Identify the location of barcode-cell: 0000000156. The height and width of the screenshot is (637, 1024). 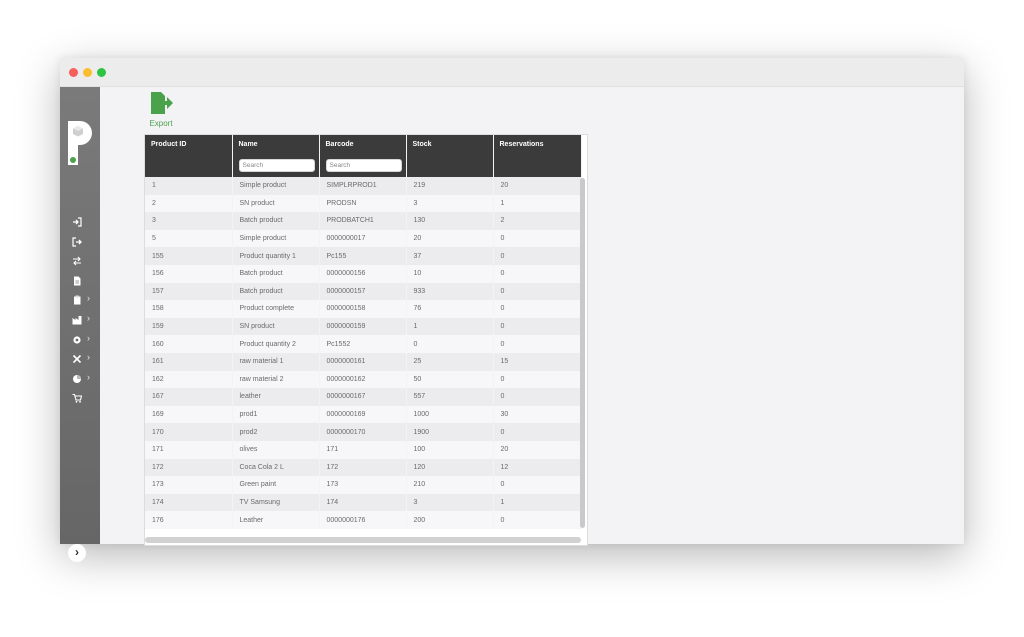
(363, 273).